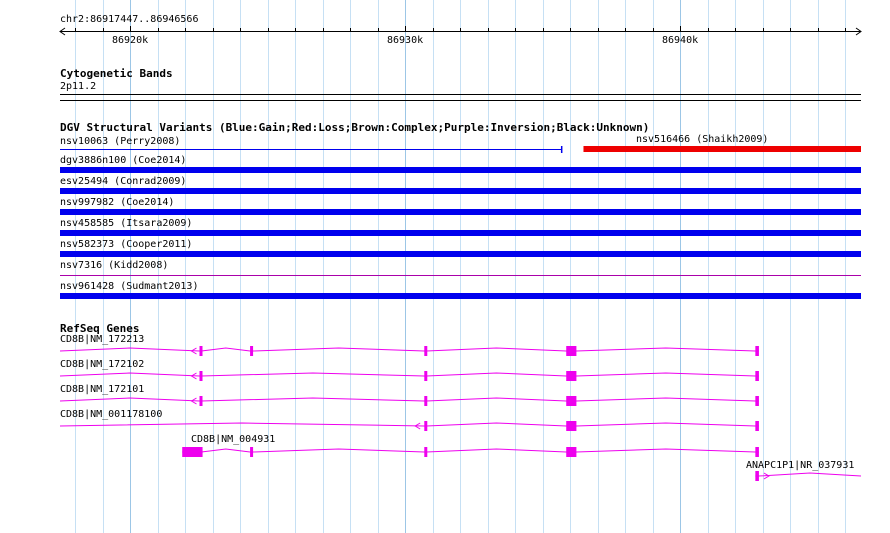 The image size is (890, 533). Describe the element at coordinates (111, 415) in the screenshot. I see `gene-label: CD8B|NM_001178100` at that location.